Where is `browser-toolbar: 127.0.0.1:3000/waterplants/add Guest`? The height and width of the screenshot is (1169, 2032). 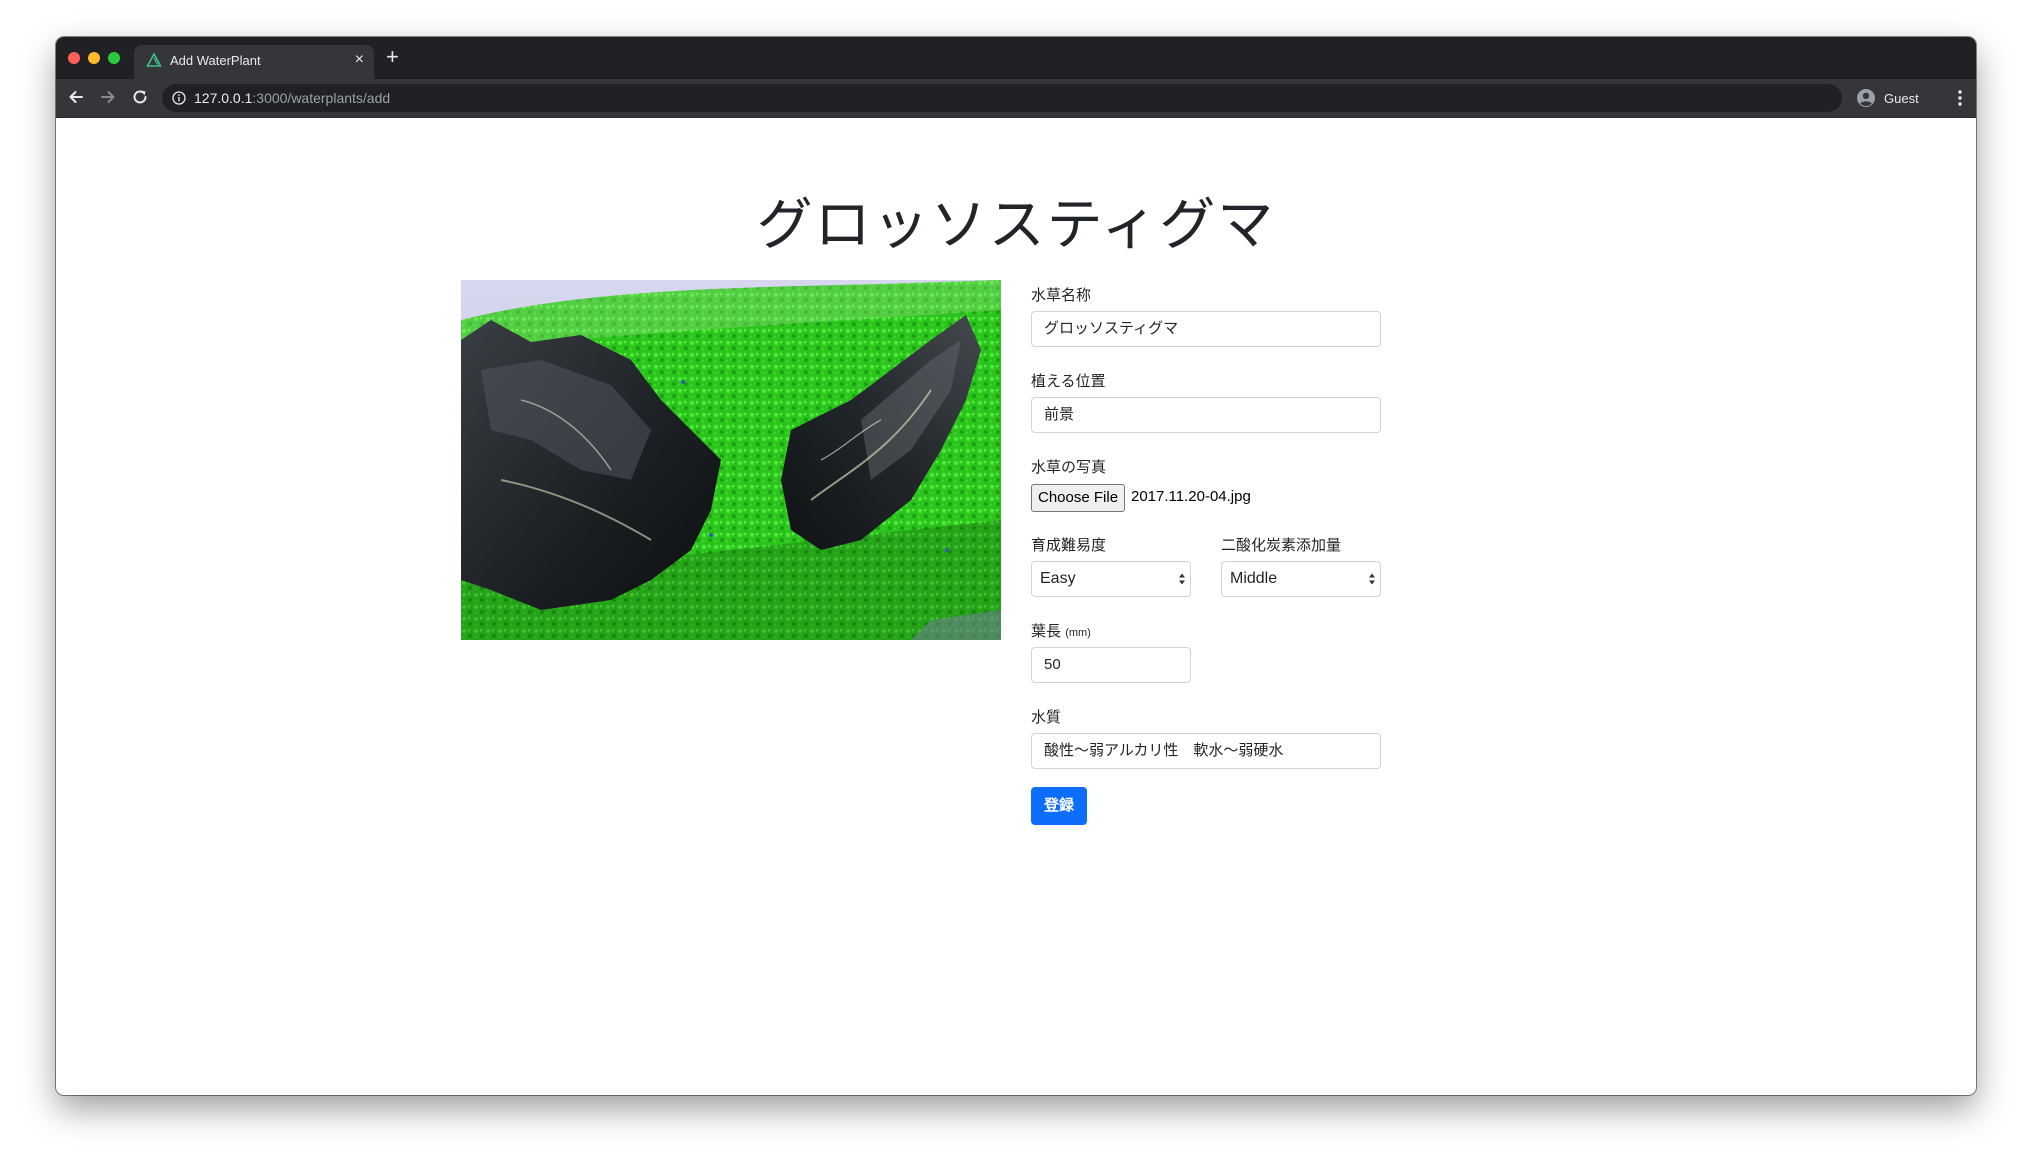
browser-toolbar: 127.0.0.1:3000/waterplants/add Guest is located at coordinates (1016, 98).